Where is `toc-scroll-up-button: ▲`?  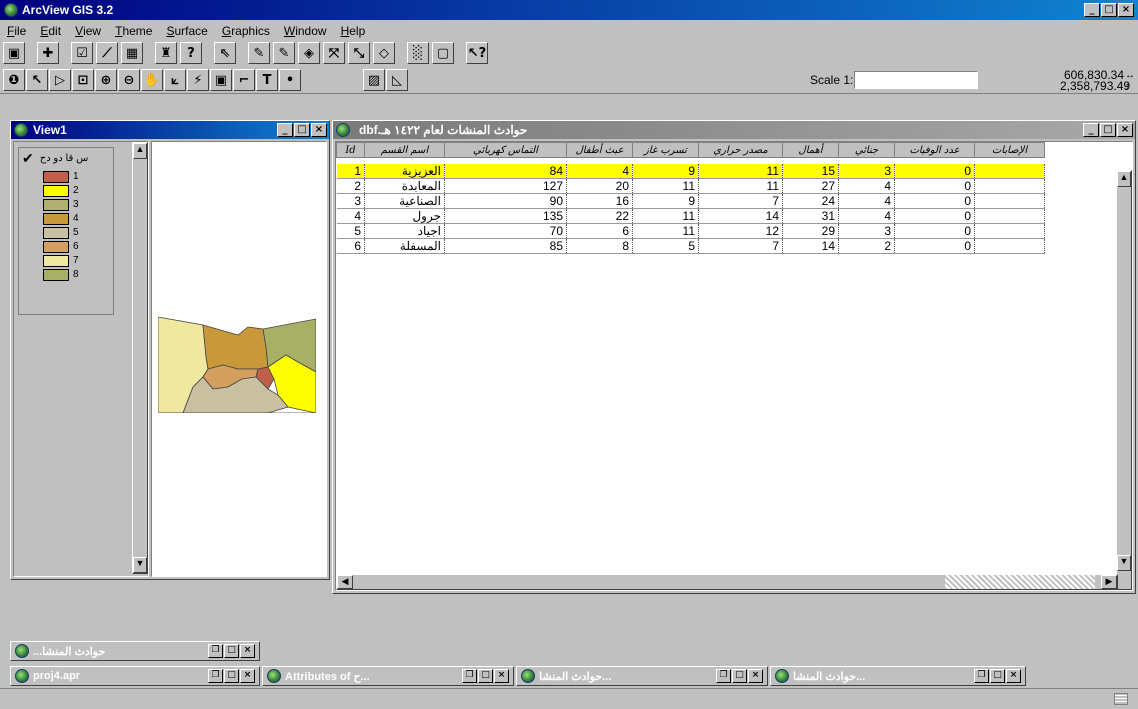 toc-scroll-up-button: ▲ is located at coordinates (140, 151).